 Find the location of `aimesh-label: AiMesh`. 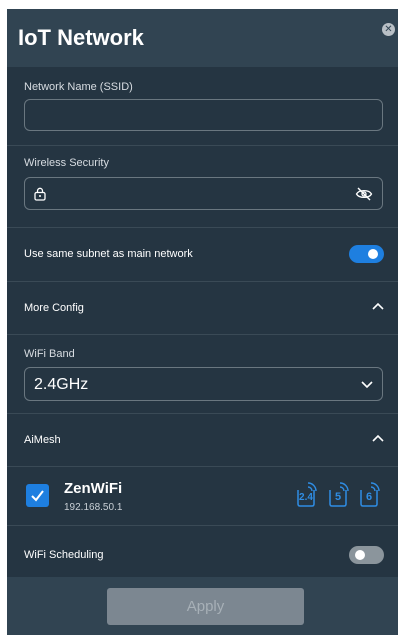

aimesh-label: AiMesh is located at coordinates (42, 440).